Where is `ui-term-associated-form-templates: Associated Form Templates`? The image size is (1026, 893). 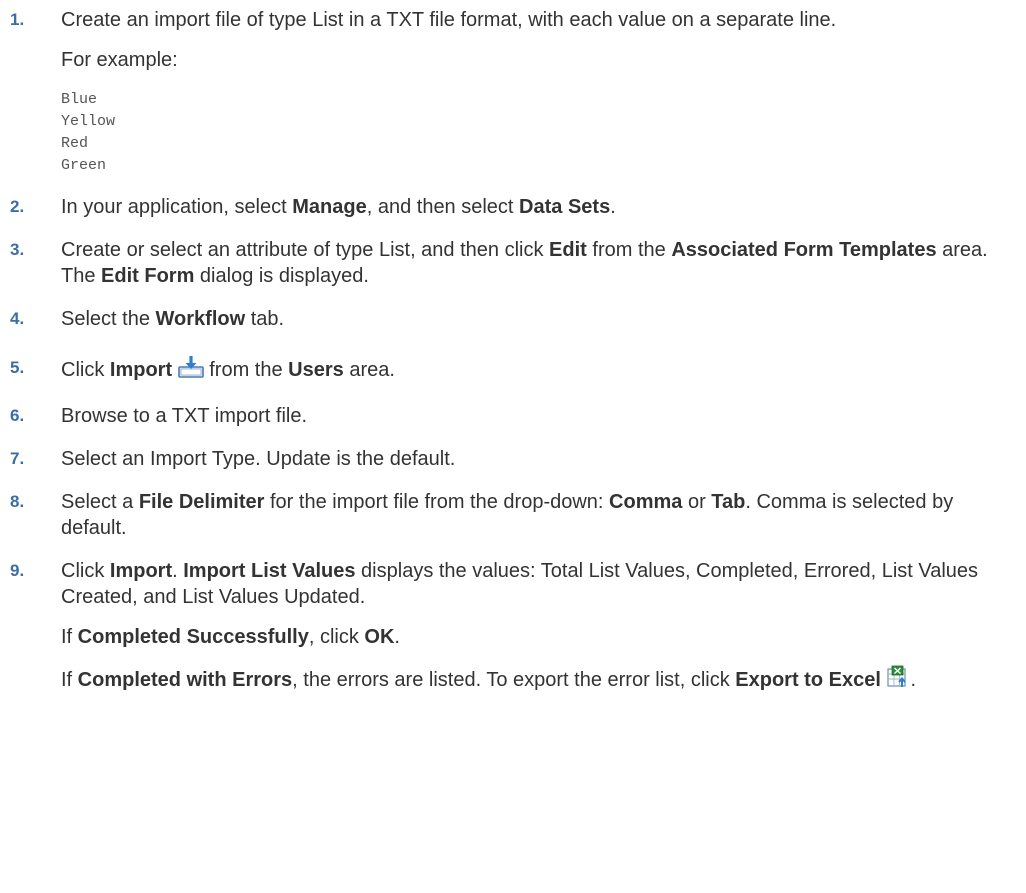 ui-term-associated-form-templates: Associated Form Templates is located at coordinates (804, 250).